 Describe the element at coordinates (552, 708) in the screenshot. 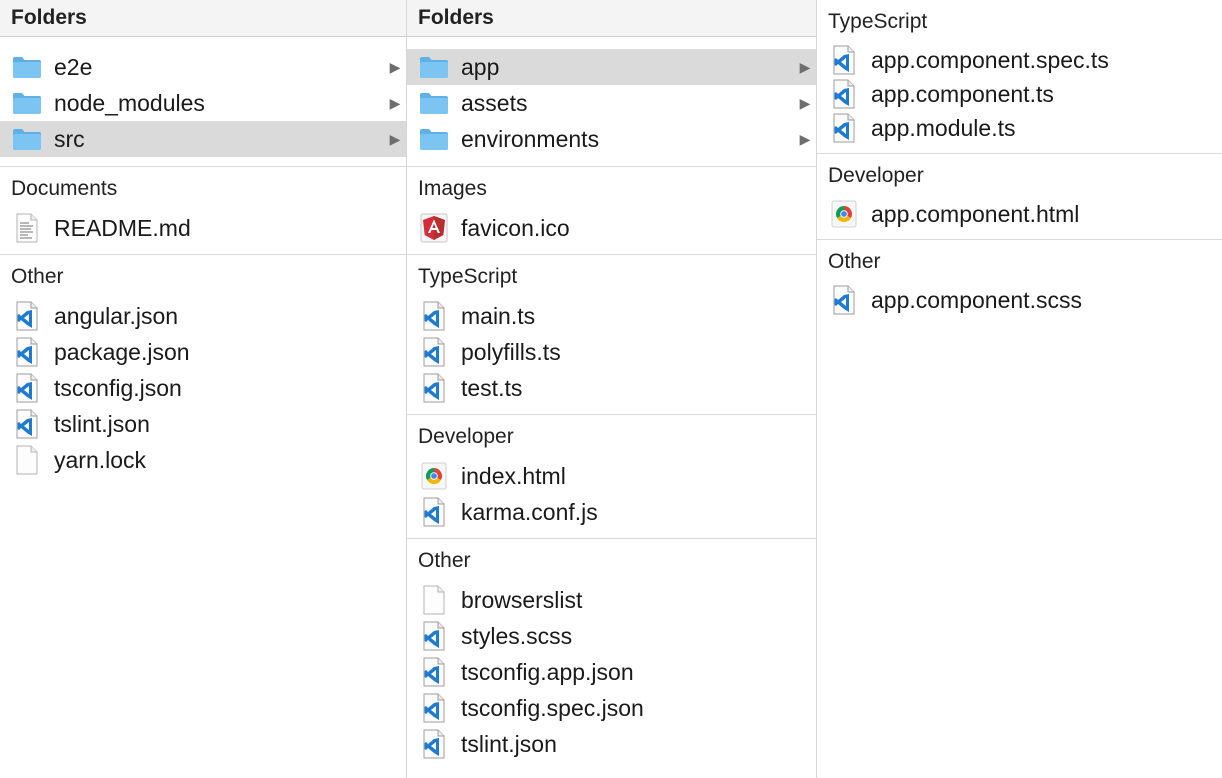

I see `item-label: tsconfig.spec.json` at that location.